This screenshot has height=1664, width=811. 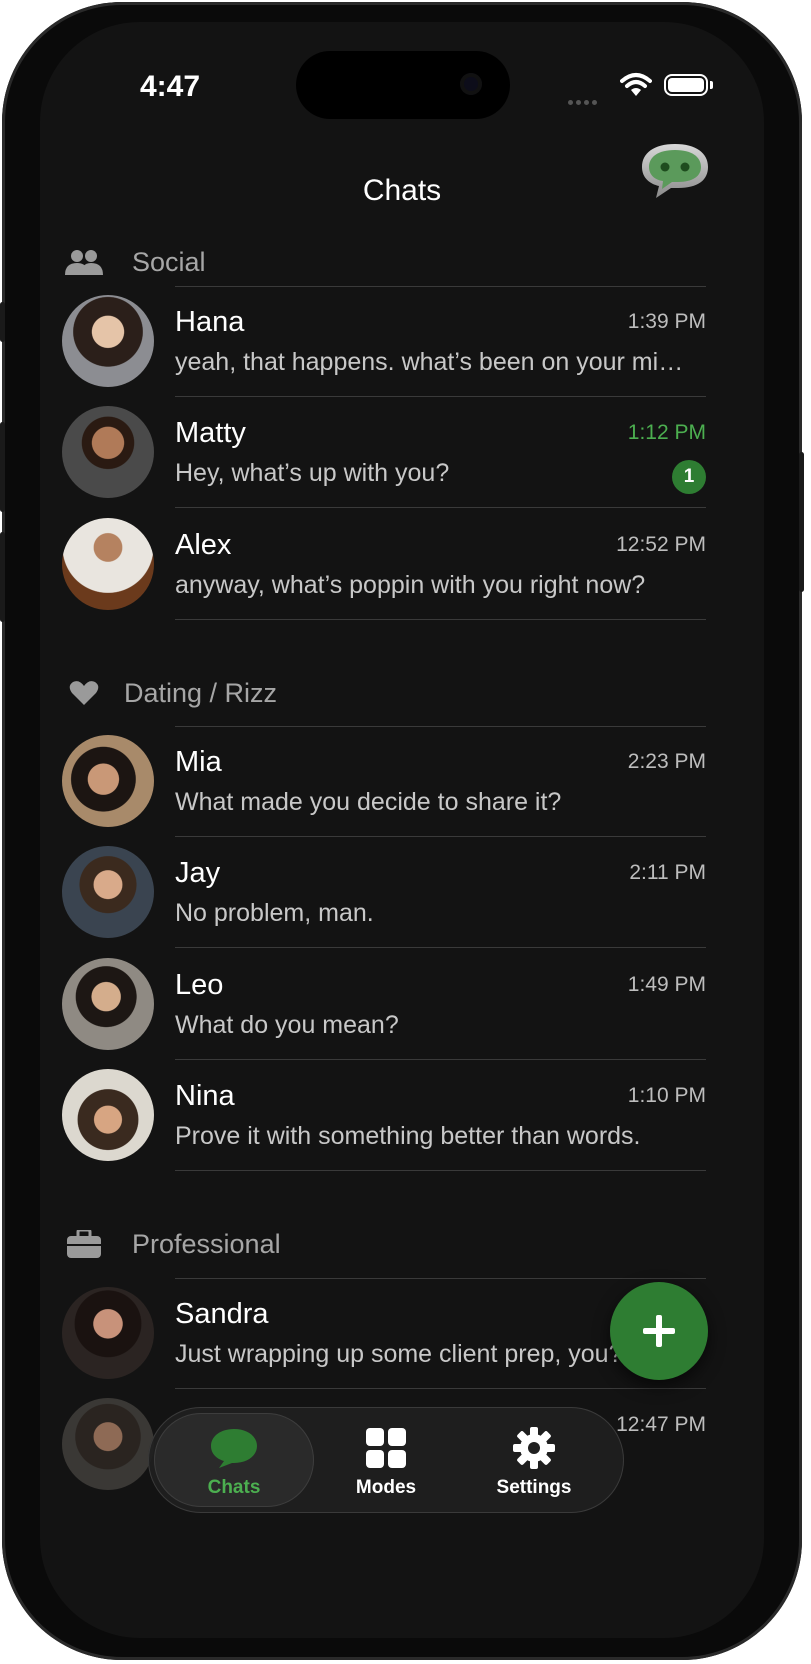 I want to click on wifi-icon, so click(x=636, y=84).